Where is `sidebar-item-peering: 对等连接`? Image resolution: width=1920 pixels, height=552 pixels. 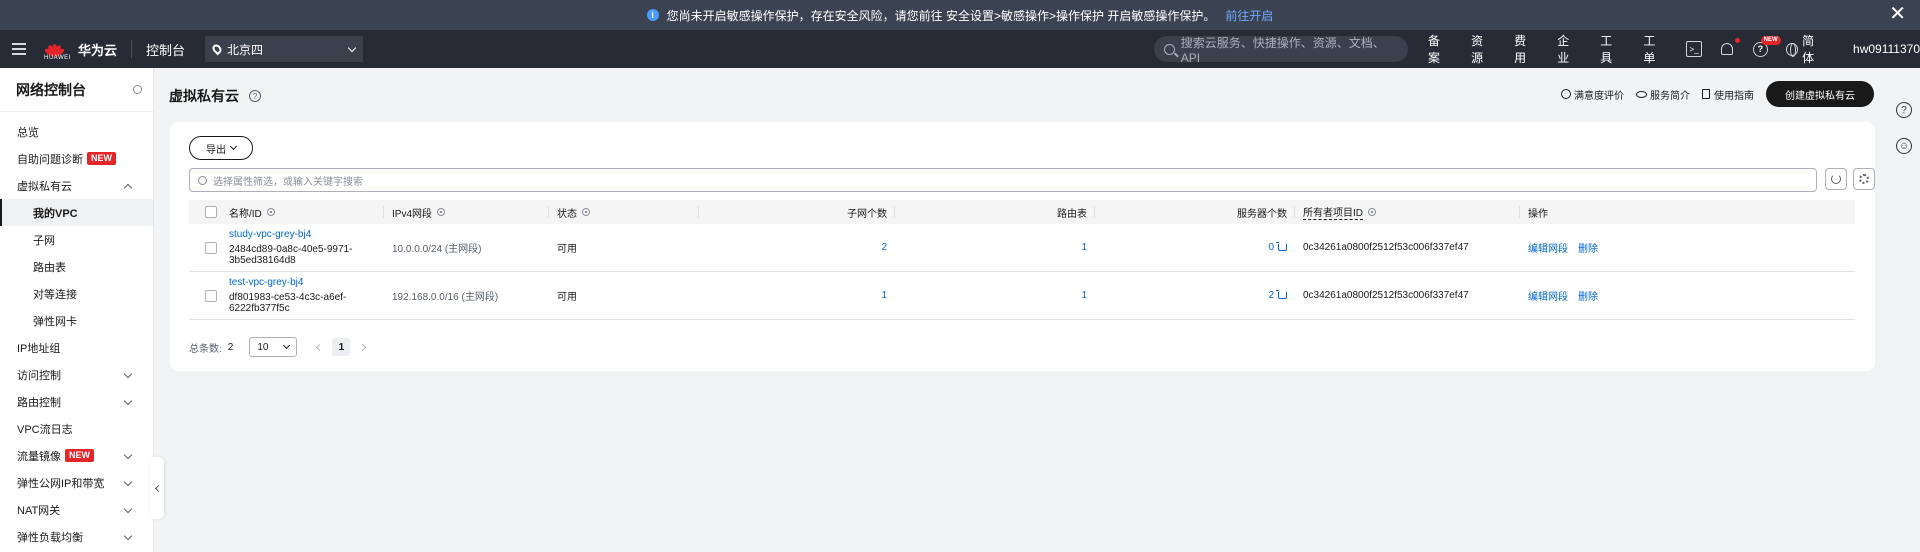 sidebar-item-peering: 对等连接 is located at coordinates (76, 293).